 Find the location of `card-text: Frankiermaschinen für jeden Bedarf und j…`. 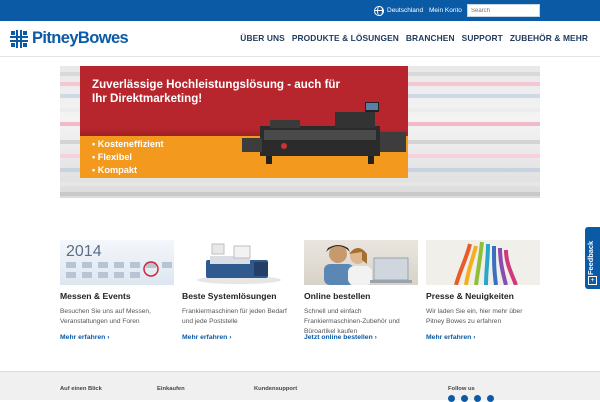

card-text: Frankiermaschinen für jeden Bedarf und j… is located at coordinates (234, 317).